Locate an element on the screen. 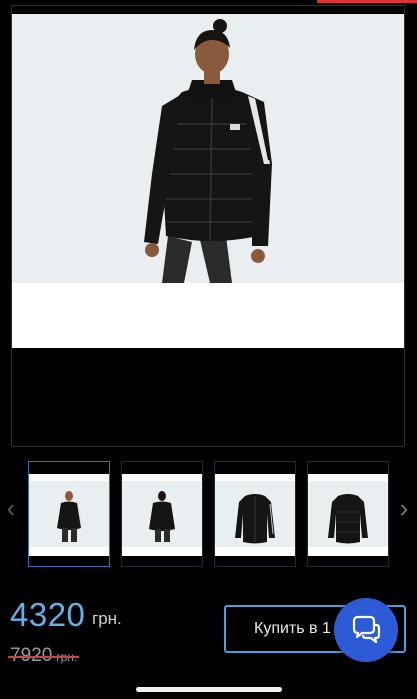  home-indicator is located at coordinates (209, 689).